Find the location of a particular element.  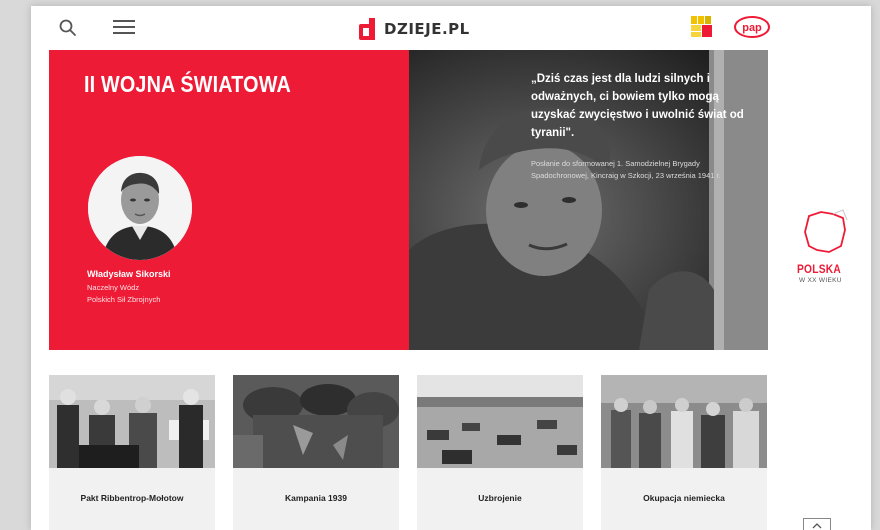

pap-logo-text: pap is located at coordinates (752, 28).